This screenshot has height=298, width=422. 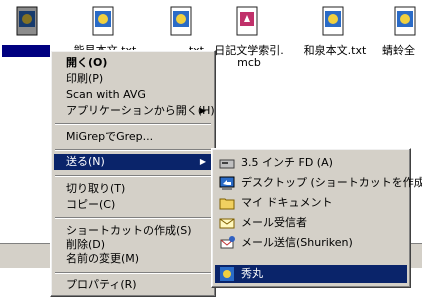 I want to click on send-to-my-documents: マイ ドキュメント, so click(x=311, y=203).